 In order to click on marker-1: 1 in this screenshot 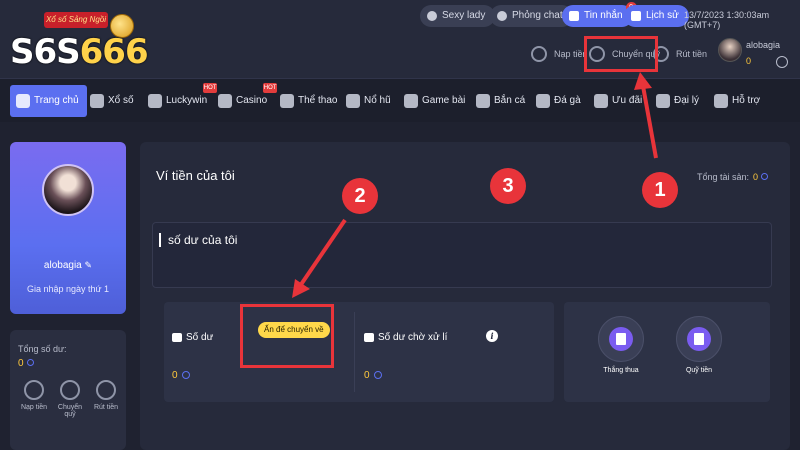, I will do `click(660, 190)`.